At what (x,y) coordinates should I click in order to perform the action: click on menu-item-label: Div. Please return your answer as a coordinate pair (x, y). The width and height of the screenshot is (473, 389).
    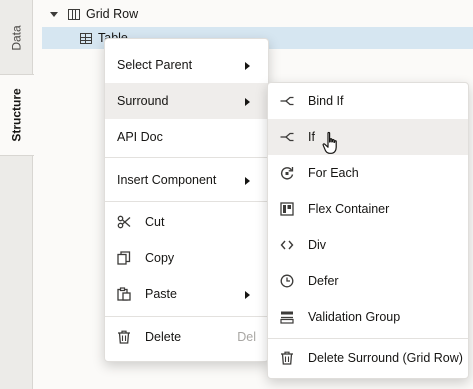
    Looking at the image, I should click on (317, 245).